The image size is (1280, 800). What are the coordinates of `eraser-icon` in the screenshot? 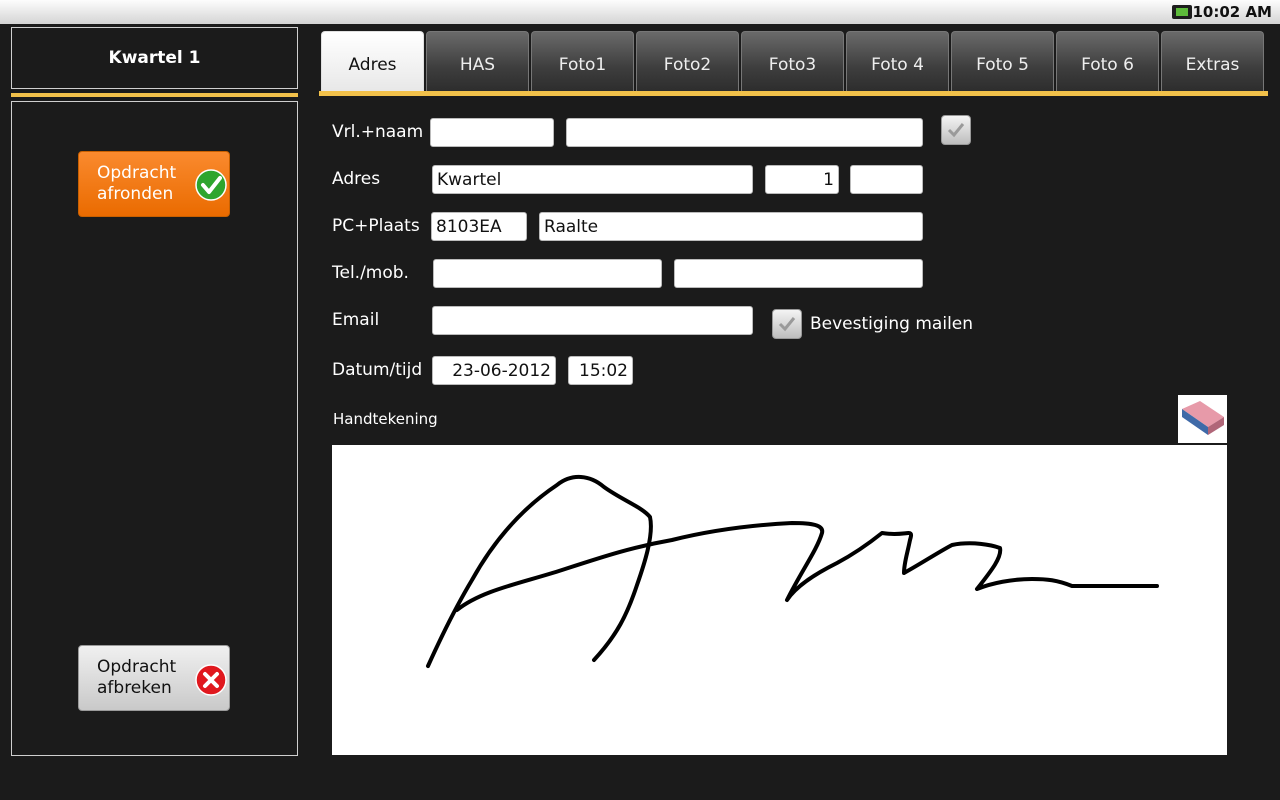 It's located at (1202, 419).